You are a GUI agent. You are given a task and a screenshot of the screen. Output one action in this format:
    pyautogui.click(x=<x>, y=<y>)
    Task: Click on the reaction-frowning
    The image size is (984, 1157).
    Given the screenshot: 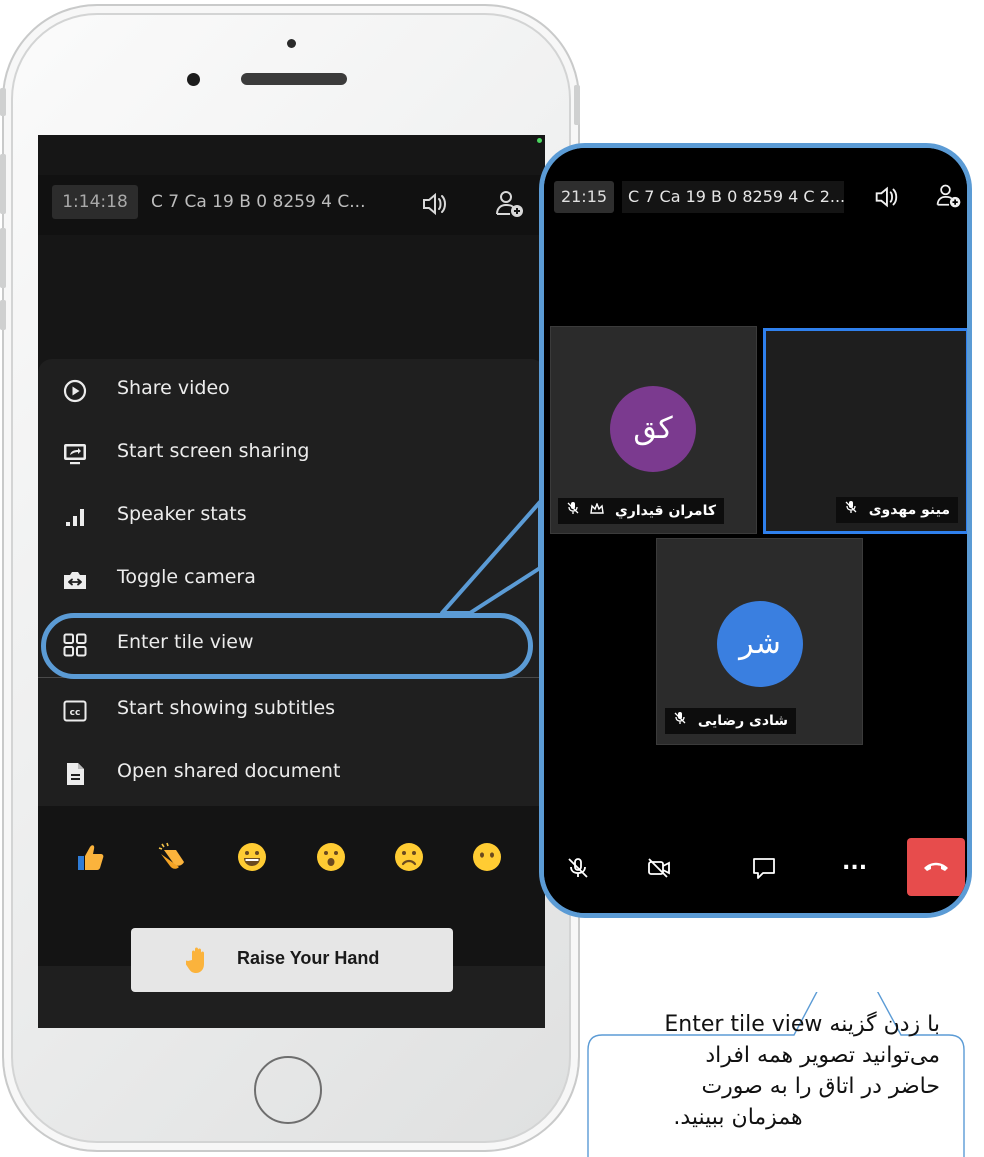 What is the action you would take?
    pyautogui.click(x=409, y=857)
    